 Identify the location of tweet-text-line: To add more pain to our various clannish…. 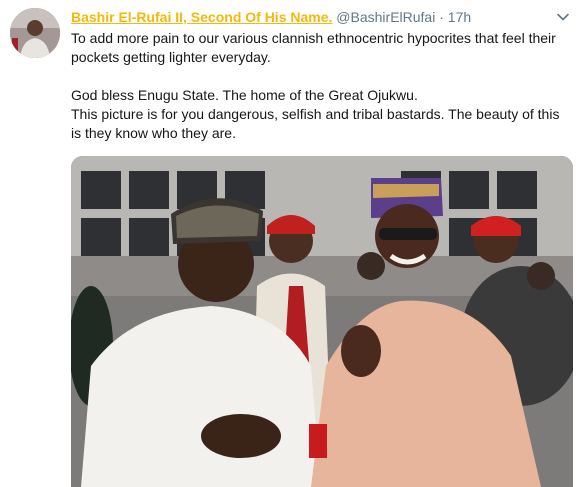
(313, 47).